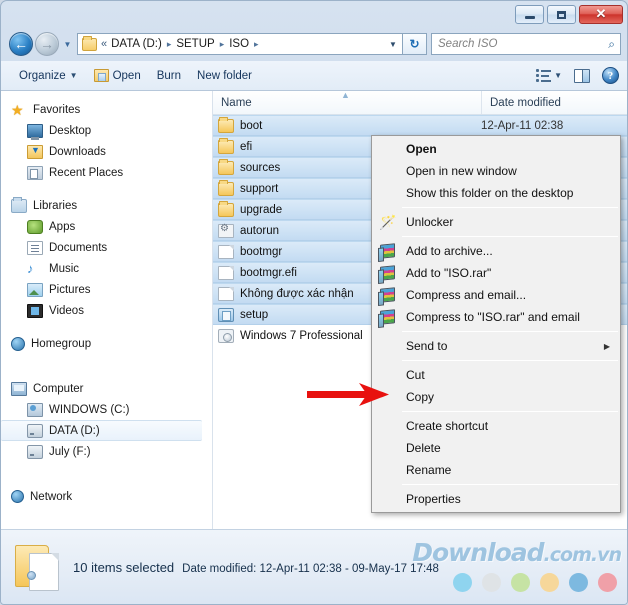  What do you see at coordinates (544, 75) in the screenshot?
I see `change-view-icon` at bounding box center [544, 75].